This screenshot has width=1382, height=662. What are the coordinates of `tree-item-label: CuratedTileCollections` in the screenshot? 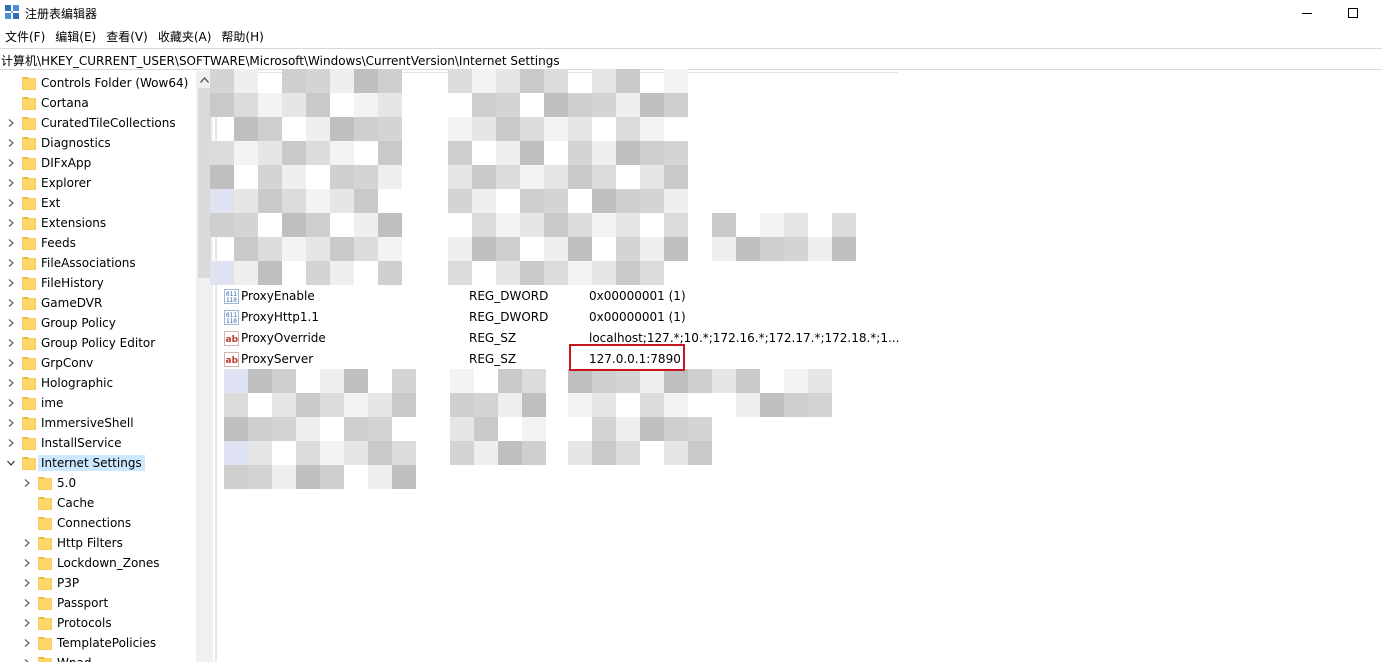 It's located at (108, 123).